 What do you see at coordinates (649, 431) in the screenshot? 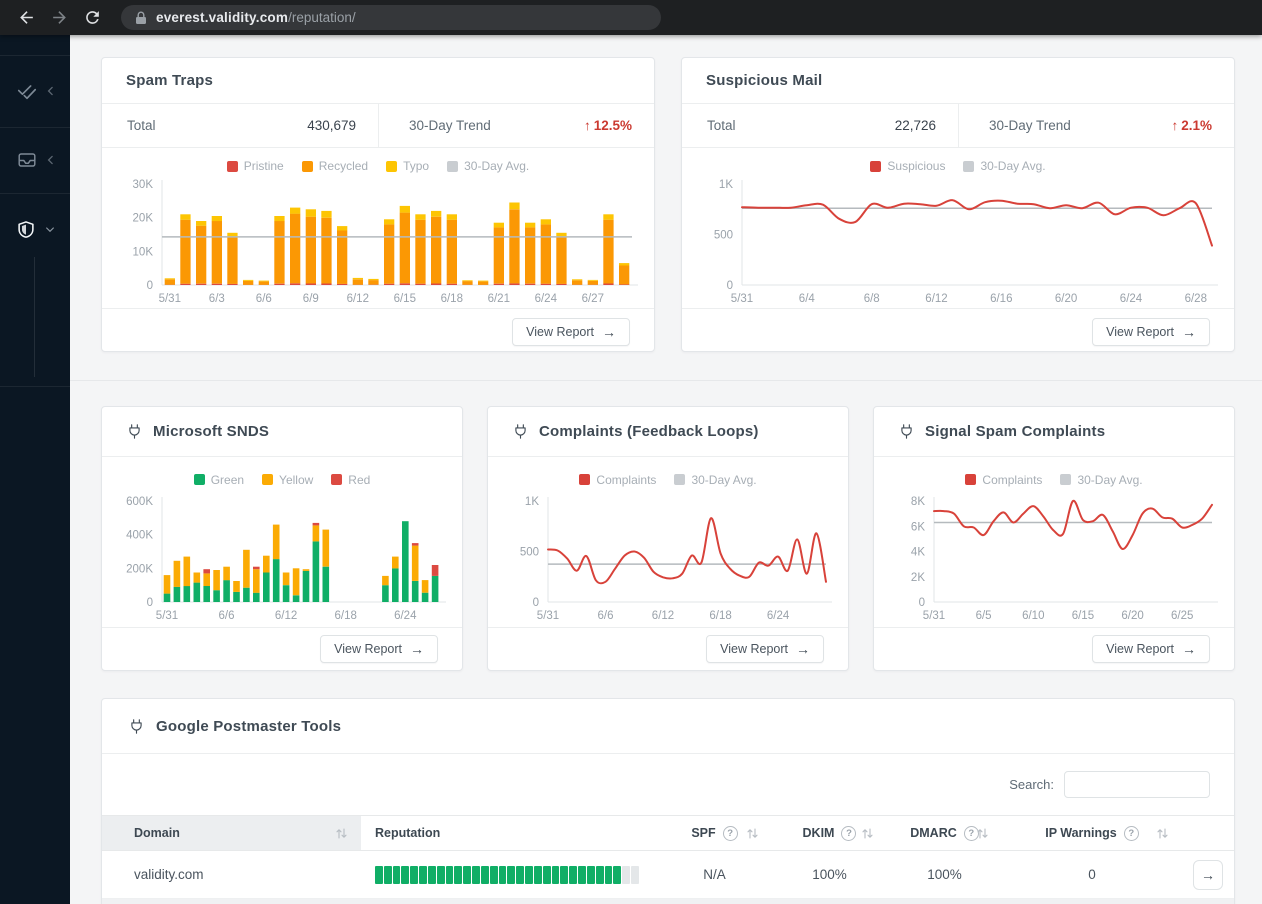
I see `card-title: Complaints (Feedback Loops)` at bounding box center [649, 431].